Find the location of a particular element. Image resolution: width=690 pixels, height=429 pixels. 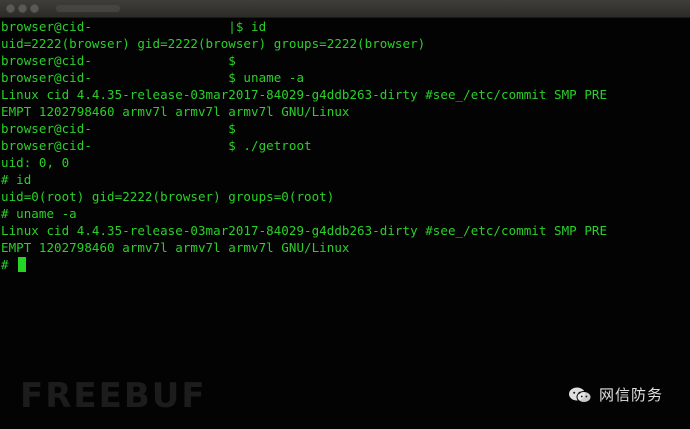

wechat-watermark: 网信防务 is located at coordinates (615, 394).